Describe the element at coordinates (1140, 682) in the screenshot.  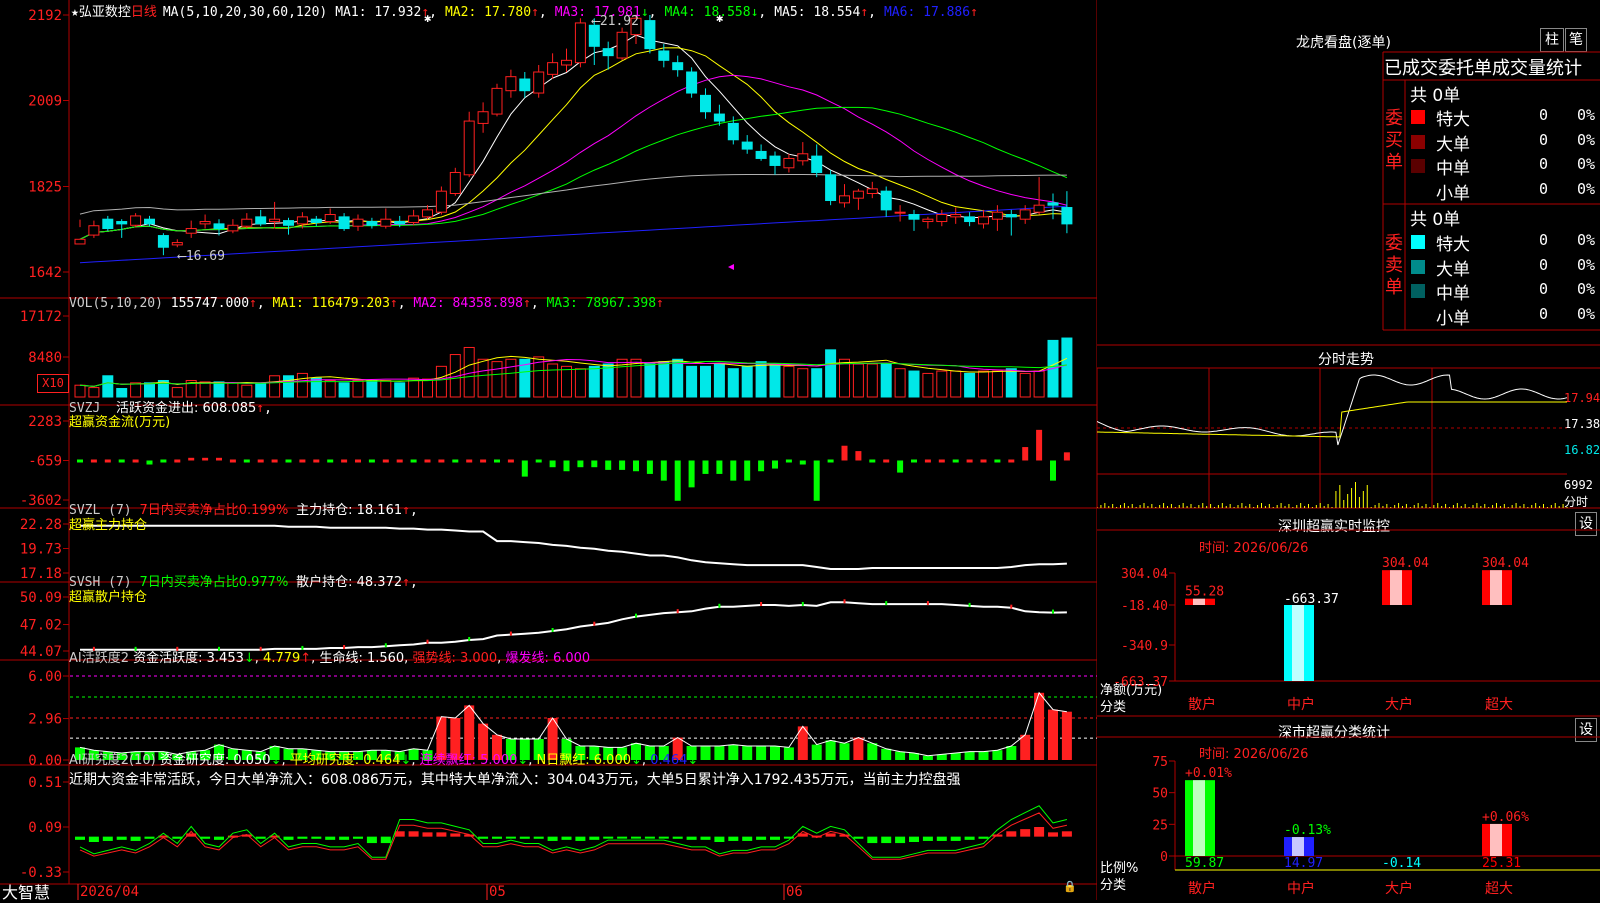
I see `monitor-y-tick: -663.37` at that location.